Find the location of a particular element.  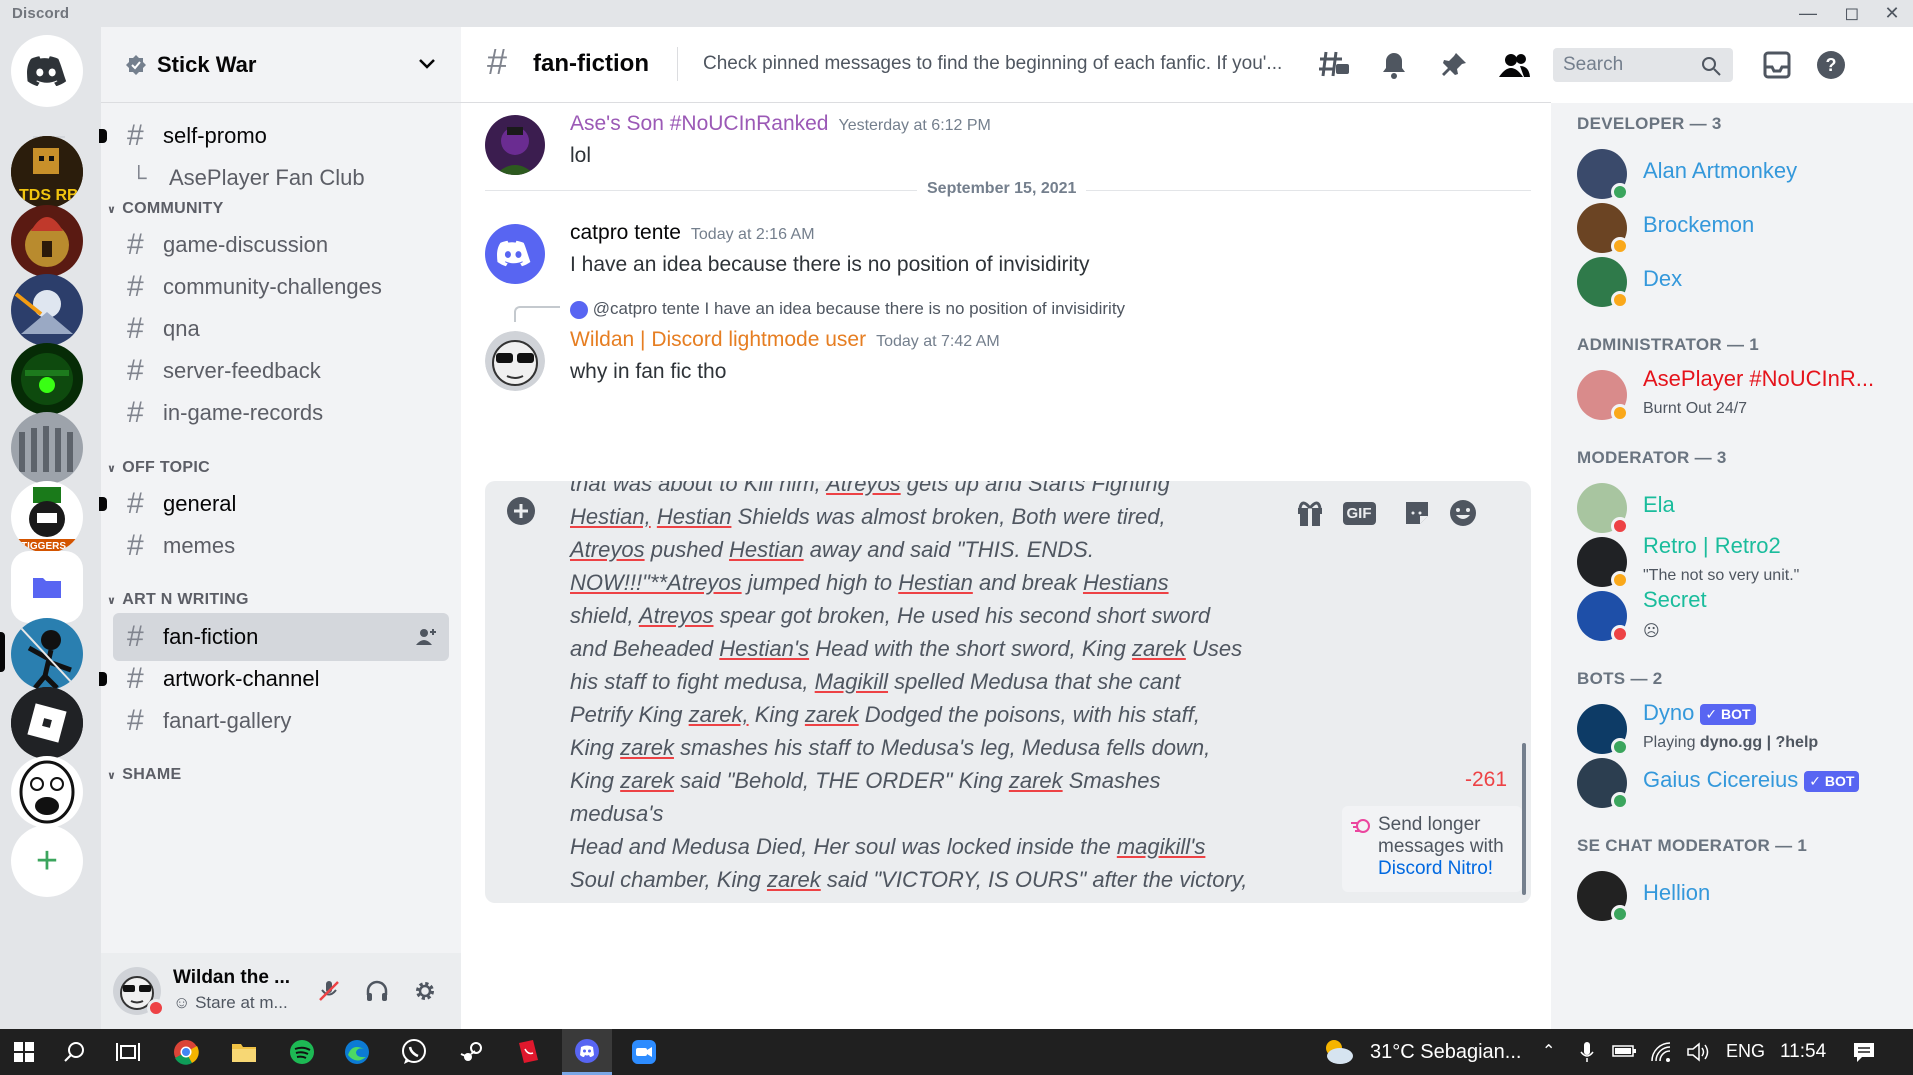

emoji-button is located at coordinates (1463, 513).